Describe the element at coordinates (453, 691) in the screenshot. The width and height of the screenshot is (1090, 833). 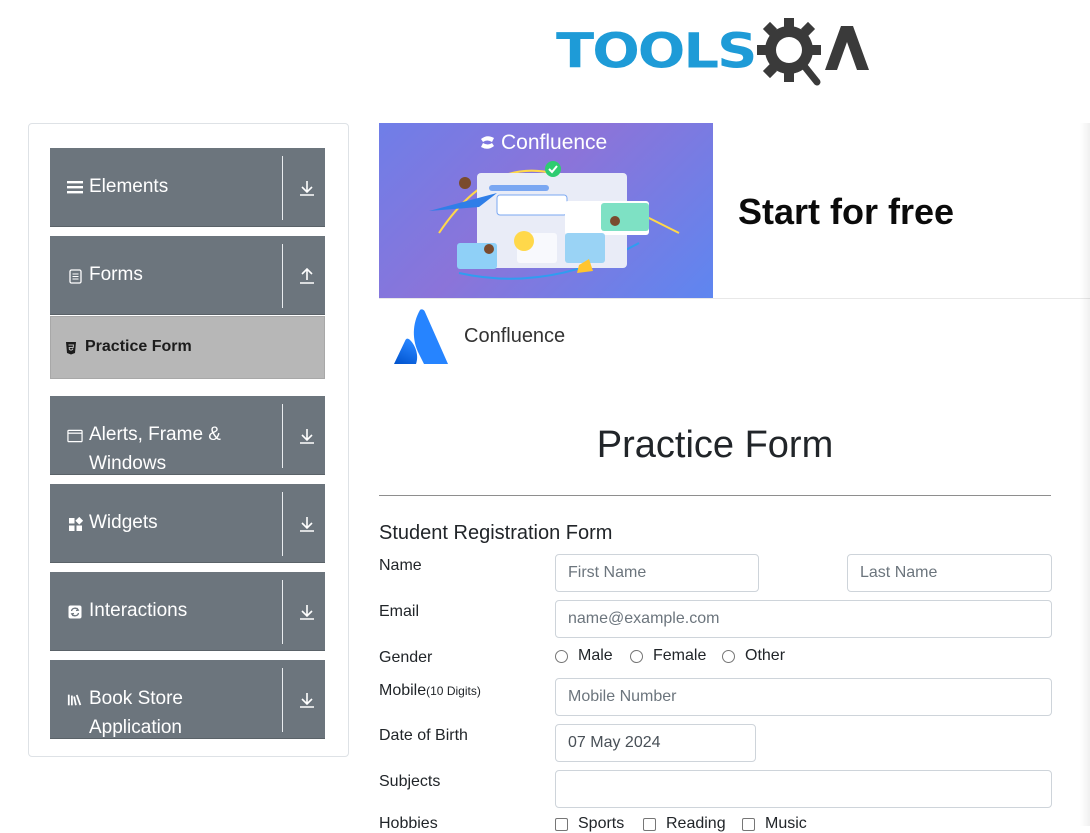
I see `mobile-hint: (10 Digits)` at that location.